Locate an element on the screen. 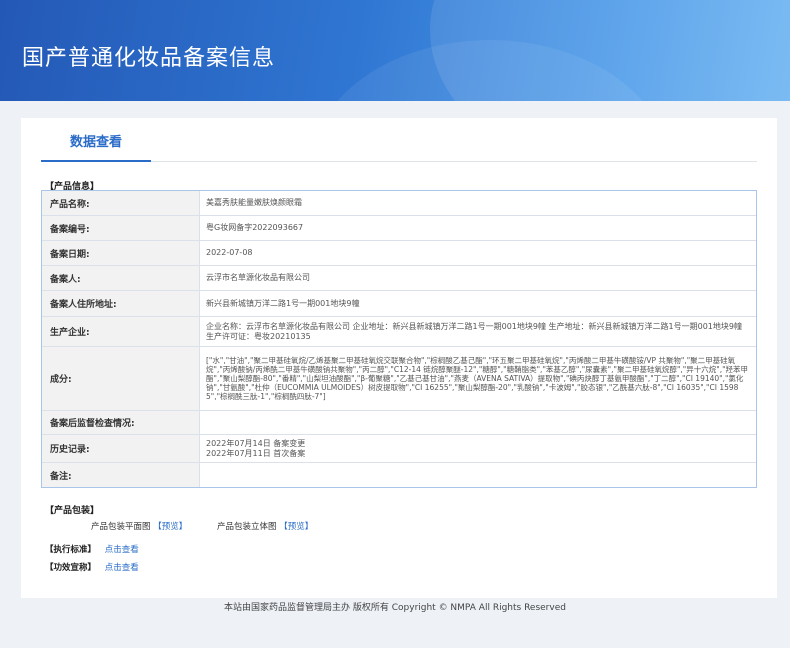 The image size is (790, 648). table-row: 备案日期: 2022-07-08 is located at coordinates (399, 253).